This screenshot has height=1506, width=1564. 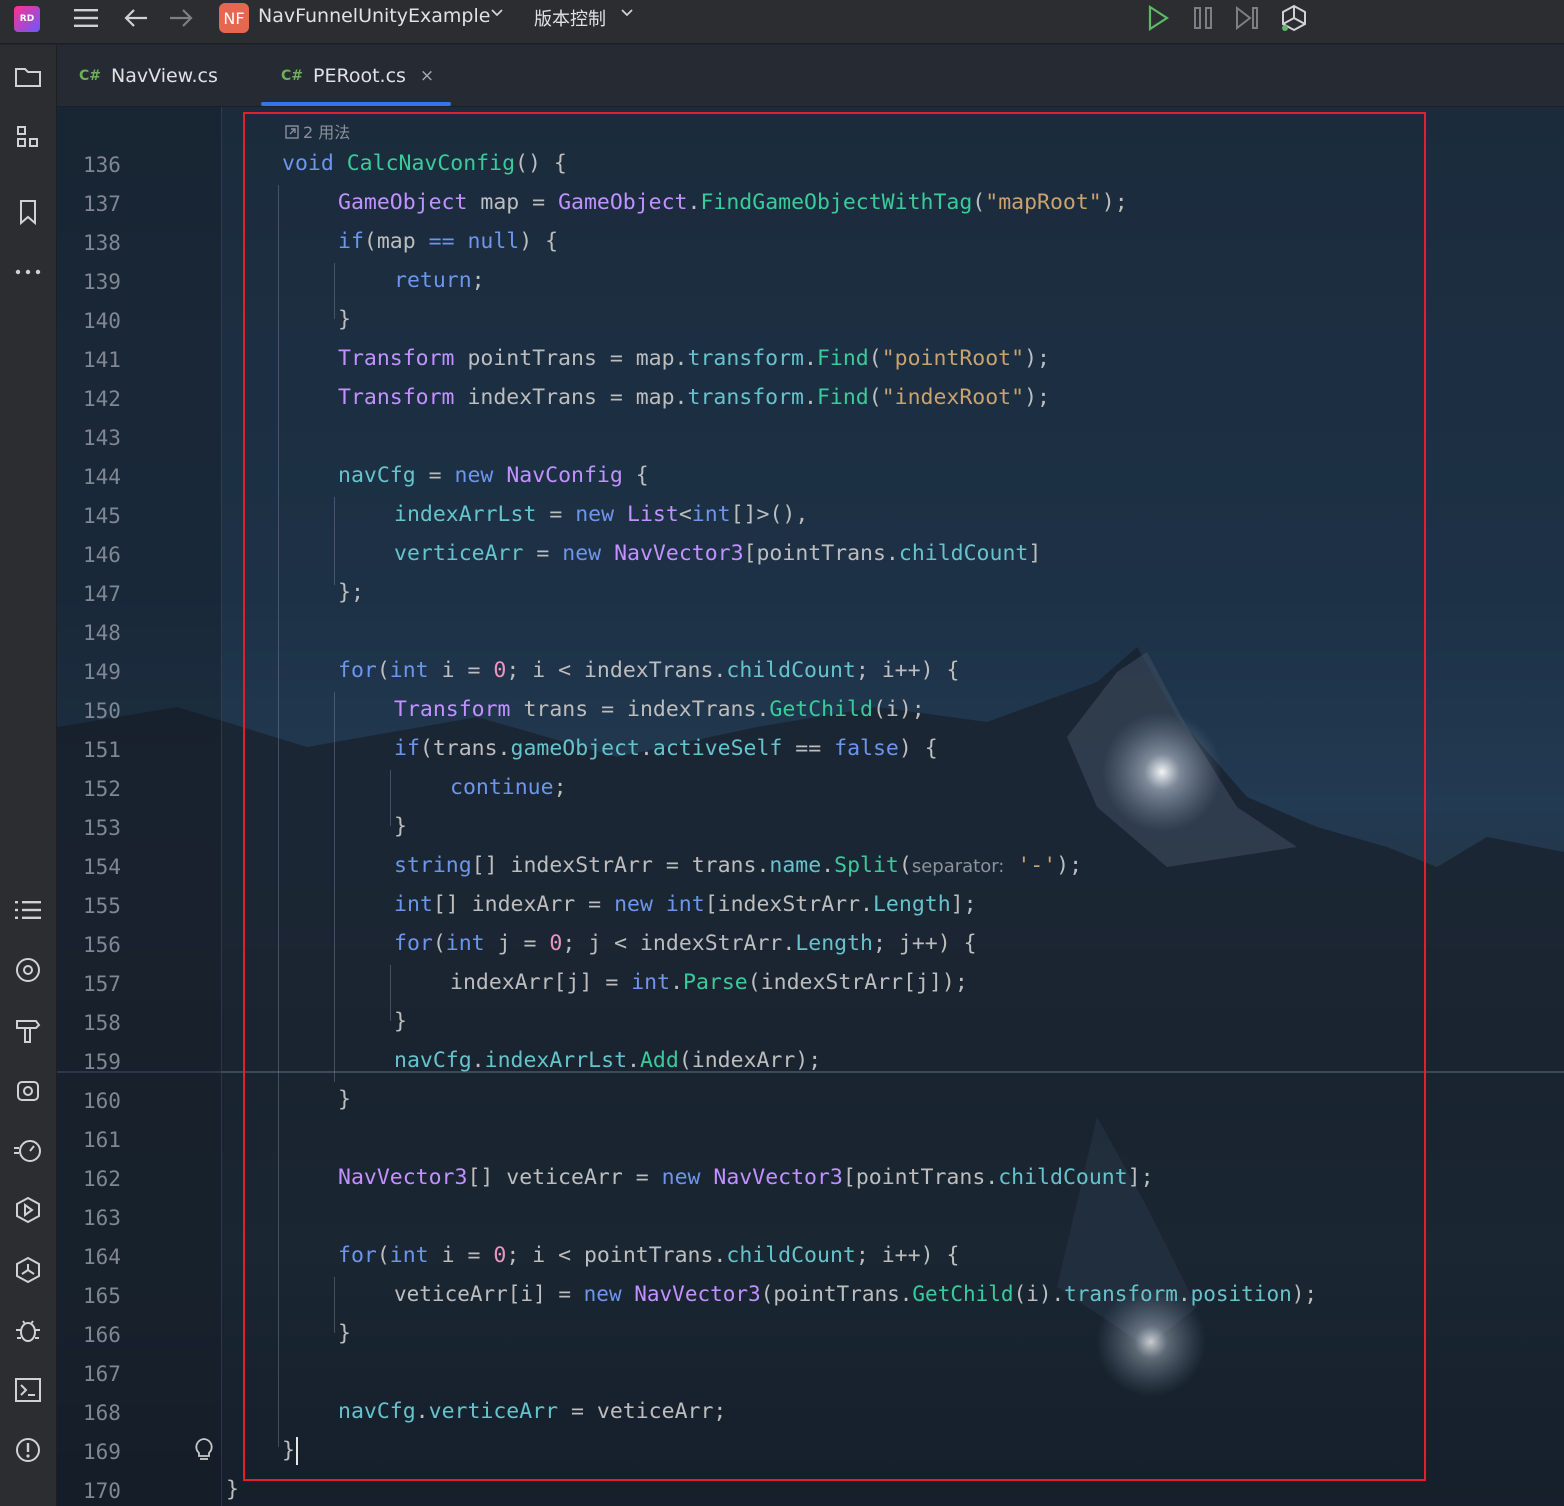 I want to click on profiler-icon, so click(x=28, y=1150).